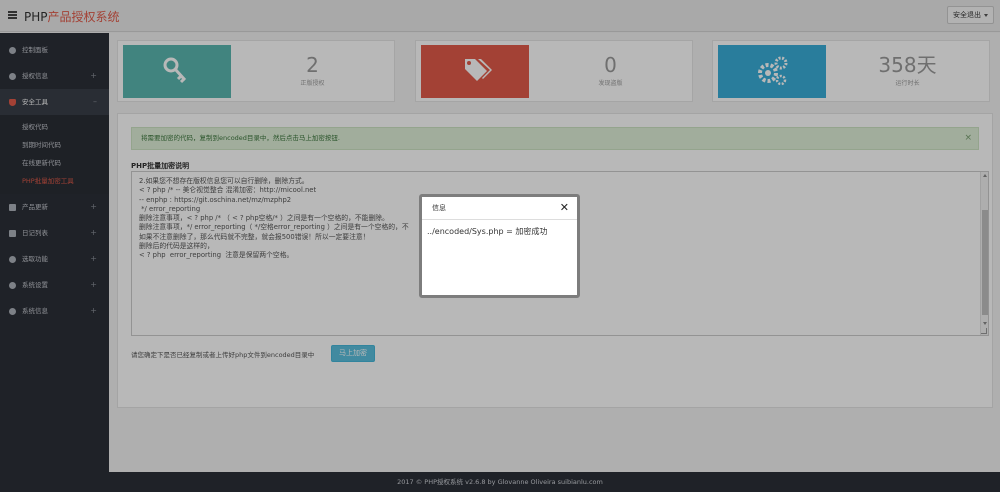  What do you see at coordinates (564, 208) in the screenshot?
I see `close-icon: ✕` at bounding box center [564, 208].